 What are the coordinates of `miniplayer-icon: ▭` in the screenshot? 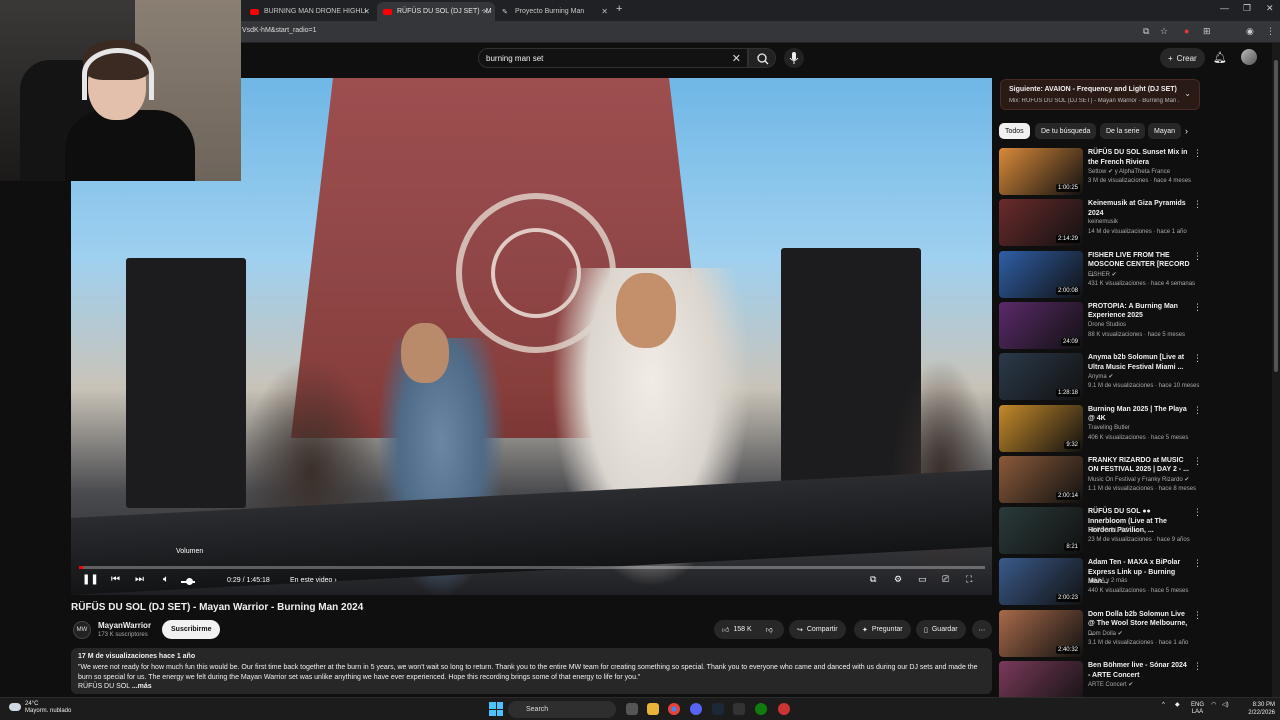 It's located at (922, 579).